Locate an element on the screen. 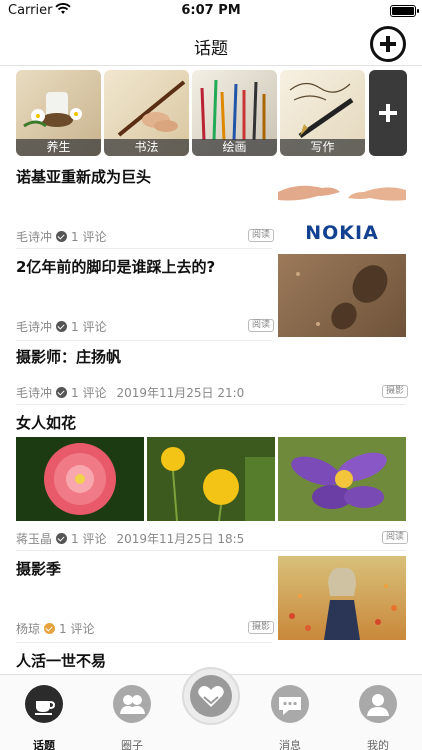 The height and width of the screenshot is (750, 422). nokia-logo: NOKIA is located at coordinates (342, 233).